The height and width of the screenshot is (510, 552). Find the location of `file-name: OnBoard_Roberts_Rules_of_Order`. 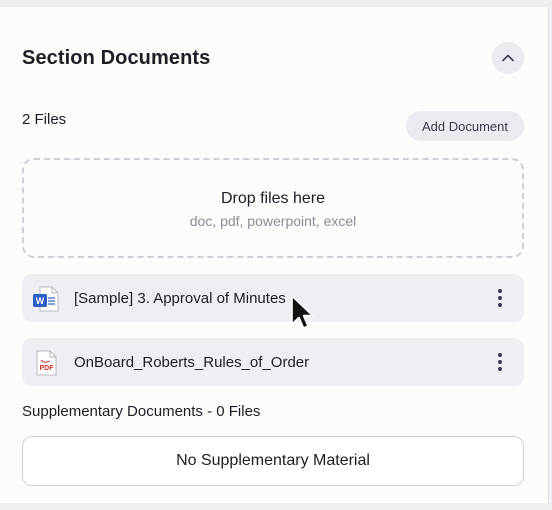

file-name: OnBoard_Roberts_Rules_of_Order is located at coordinates (192, 362).